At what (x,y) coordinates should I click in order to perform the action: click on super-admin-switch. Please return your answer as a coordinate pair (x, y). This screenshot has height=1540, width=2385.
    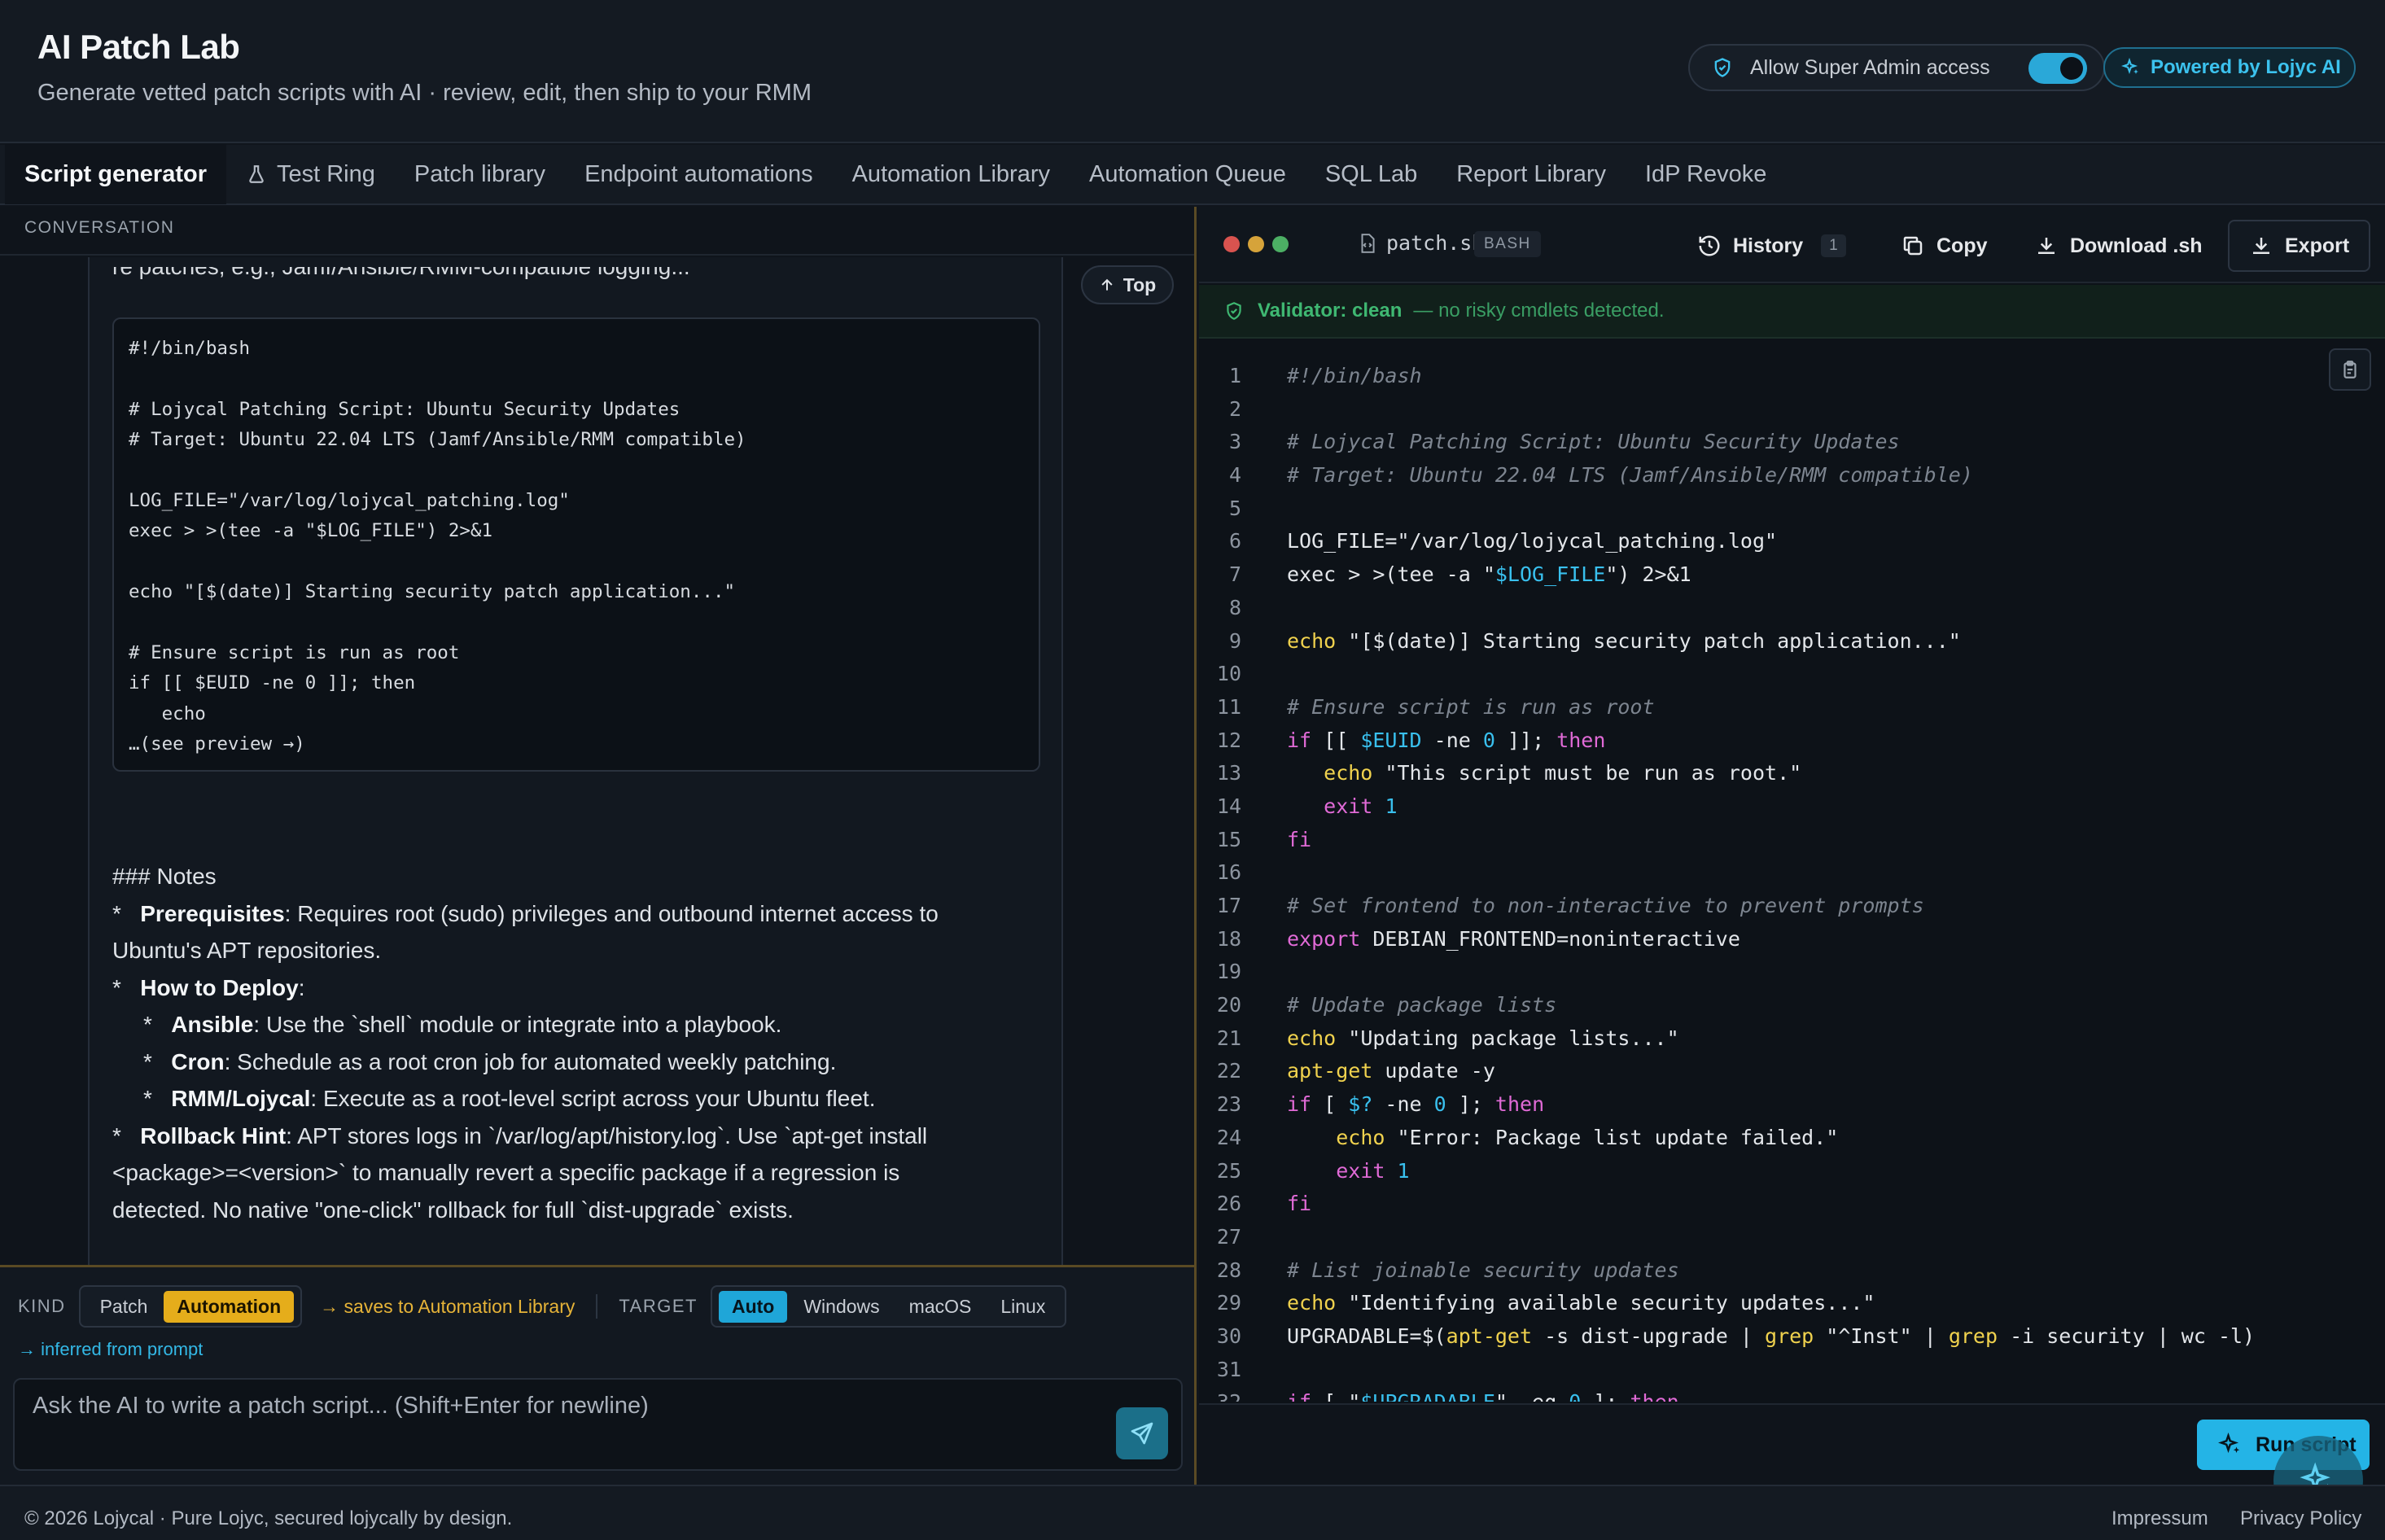
    Looking at the image, I should click on (2057, 68).